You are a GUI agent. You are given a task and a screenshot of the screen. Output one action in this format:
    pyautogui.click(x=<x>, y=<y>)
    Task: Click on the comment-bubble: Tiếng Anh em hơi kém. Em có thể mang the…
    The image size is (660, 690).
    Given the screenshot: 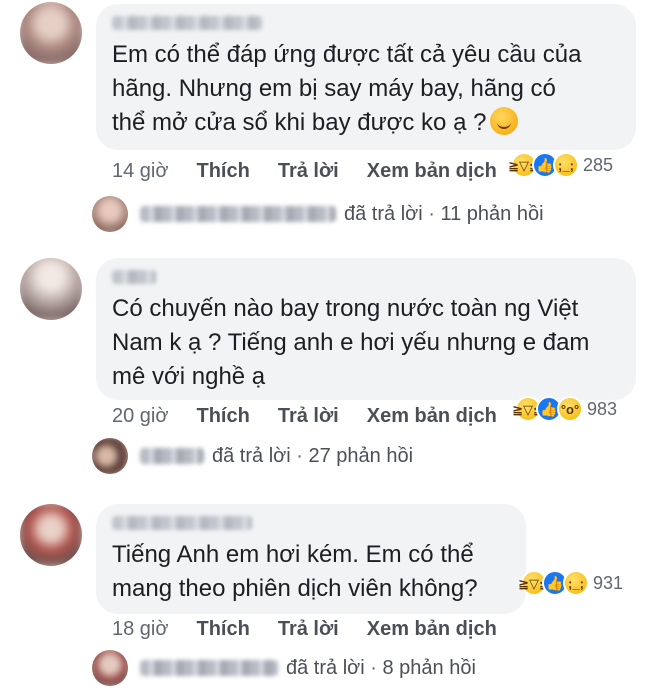 What is the action you would take?
    pyautogui.click(x=311, y=559)
    